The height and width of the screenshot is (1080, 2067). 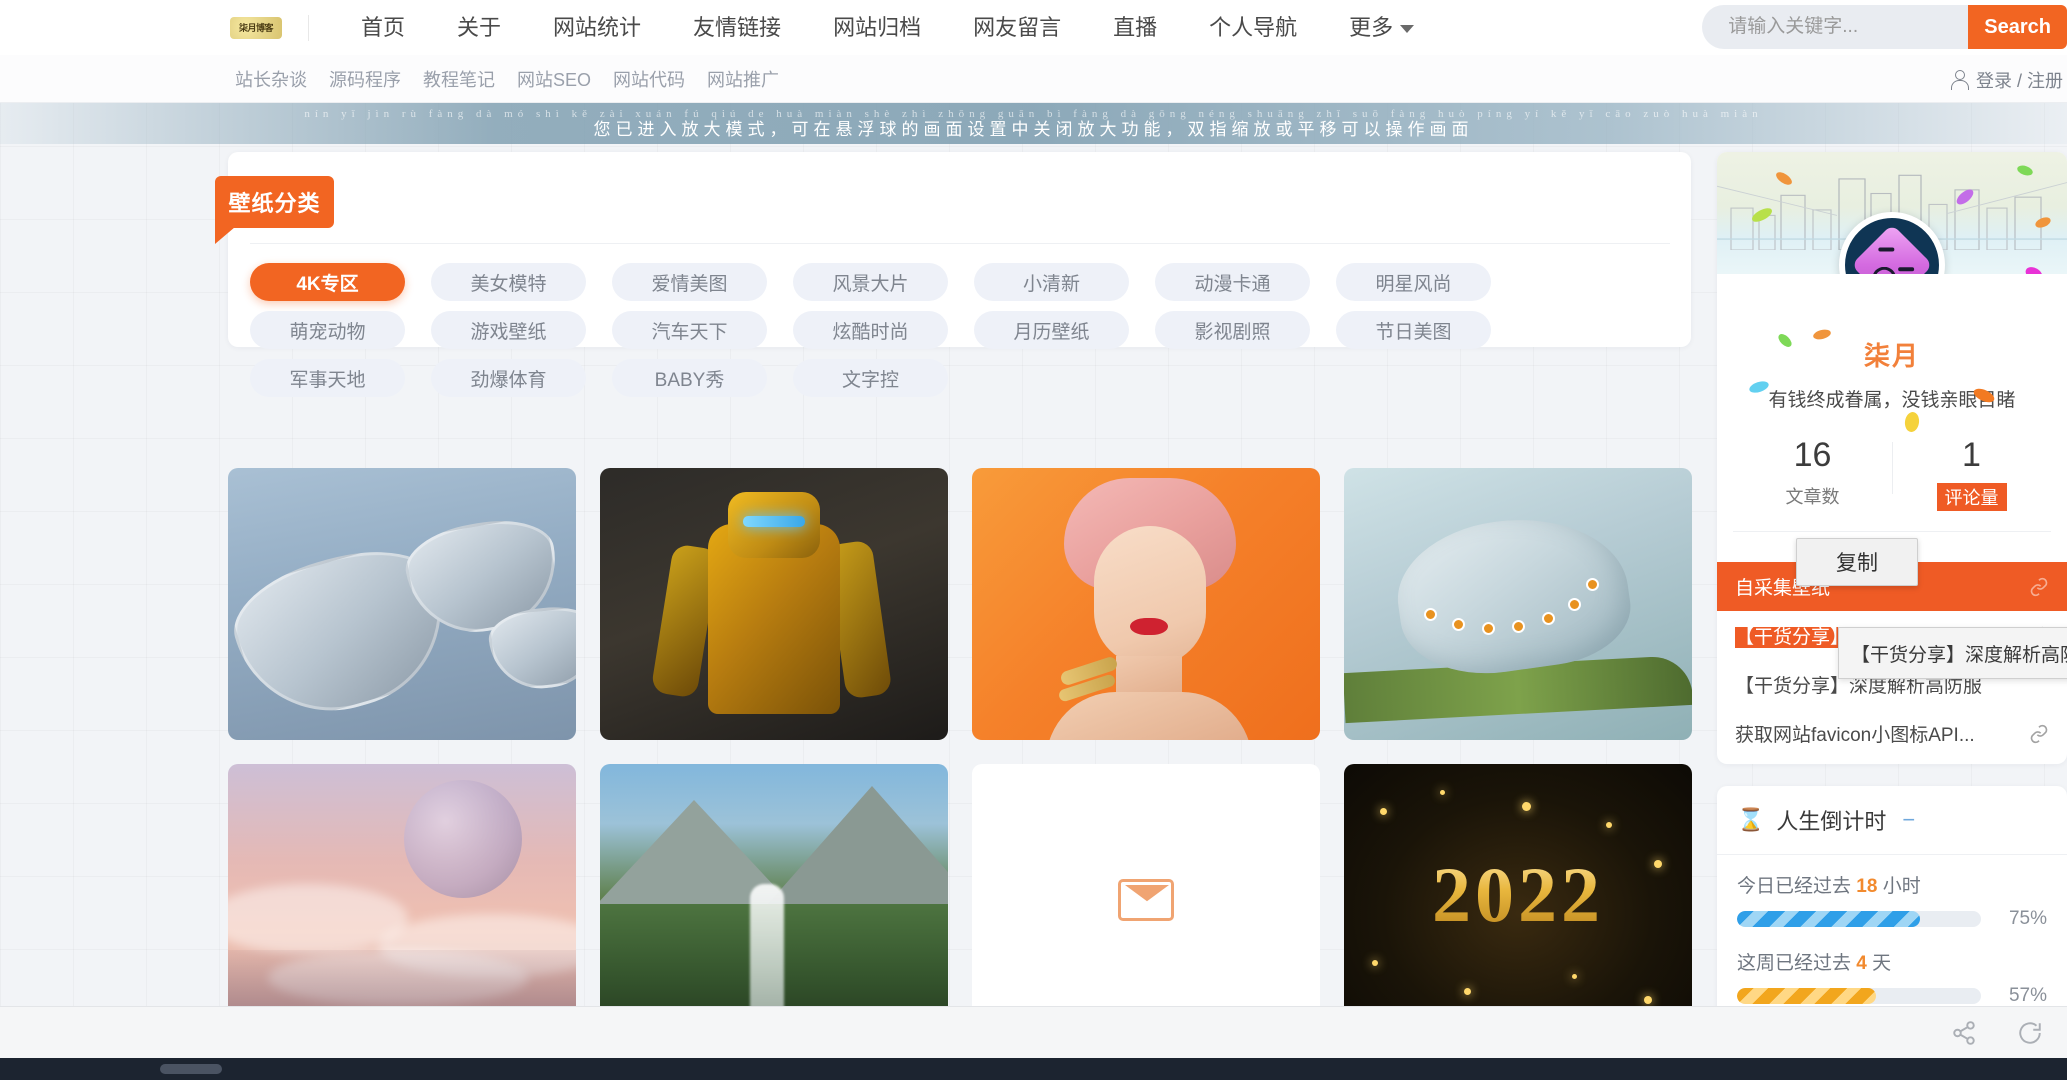 What do you see at coordinates (2017, 27) in the screenshot?
I see `search-button: Search` at bounding box center [2017, 27].